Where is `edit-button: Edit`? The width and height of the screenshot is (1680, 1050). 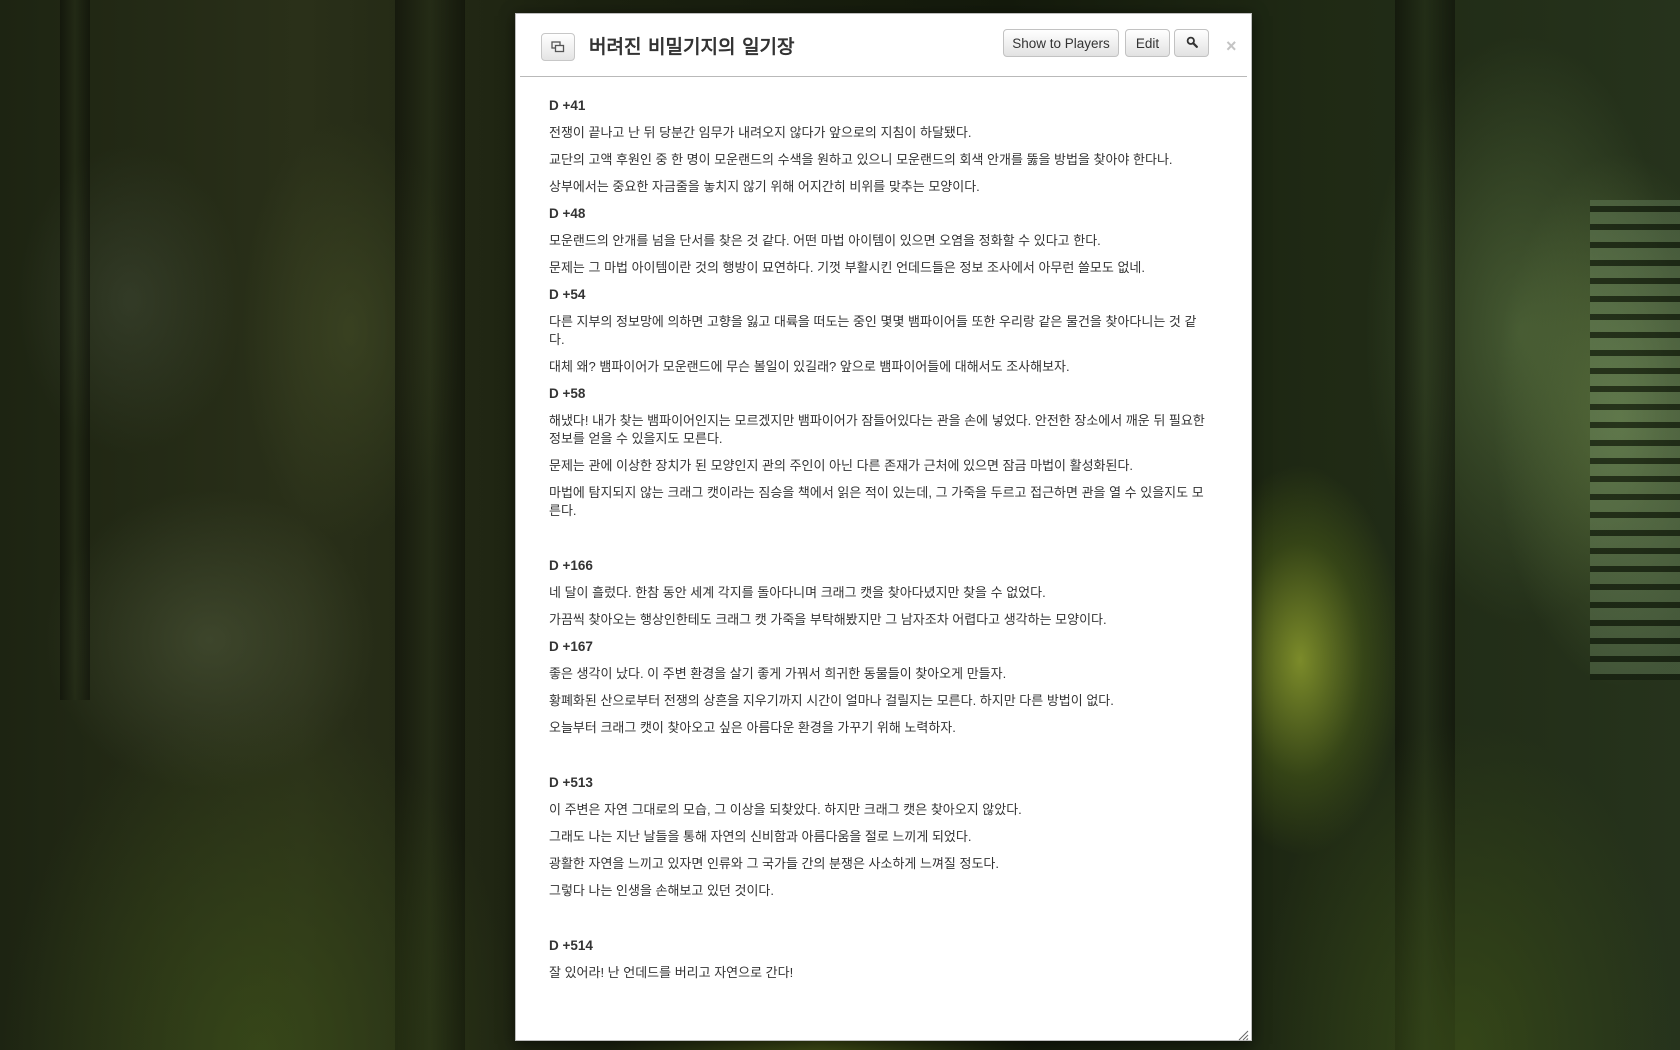
edit-button: Edit is located at coordinates (1147, 43).